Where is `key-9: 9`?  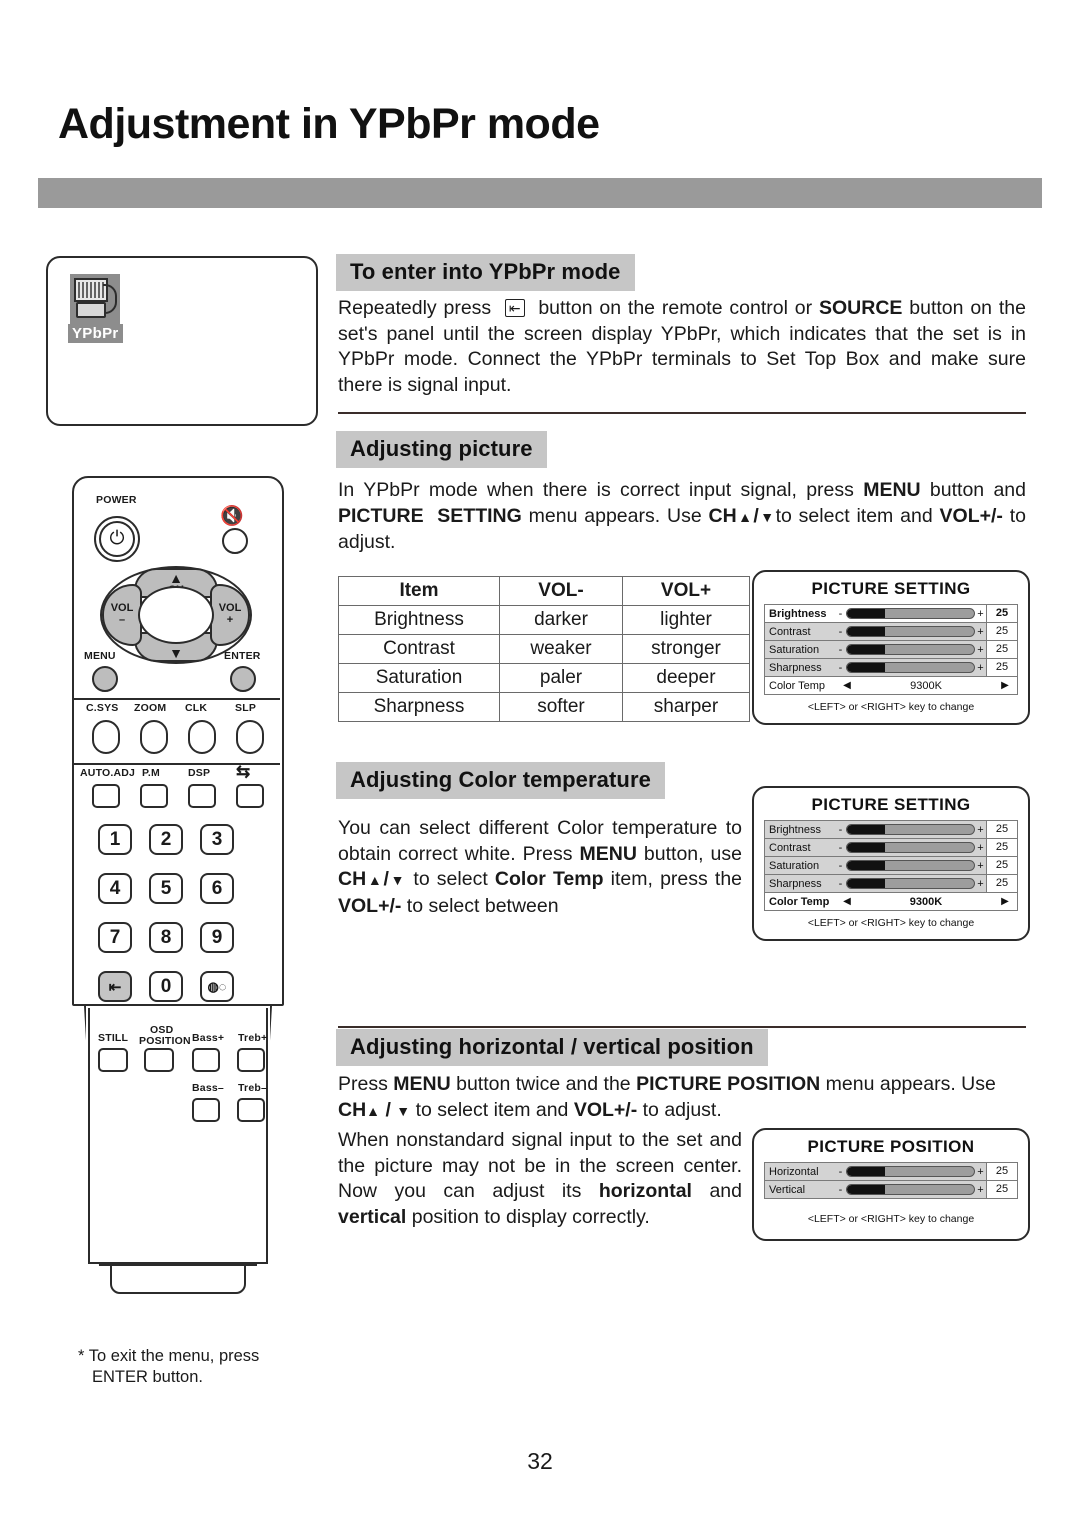 key-9: 9 is located at coordinates (217, 937).